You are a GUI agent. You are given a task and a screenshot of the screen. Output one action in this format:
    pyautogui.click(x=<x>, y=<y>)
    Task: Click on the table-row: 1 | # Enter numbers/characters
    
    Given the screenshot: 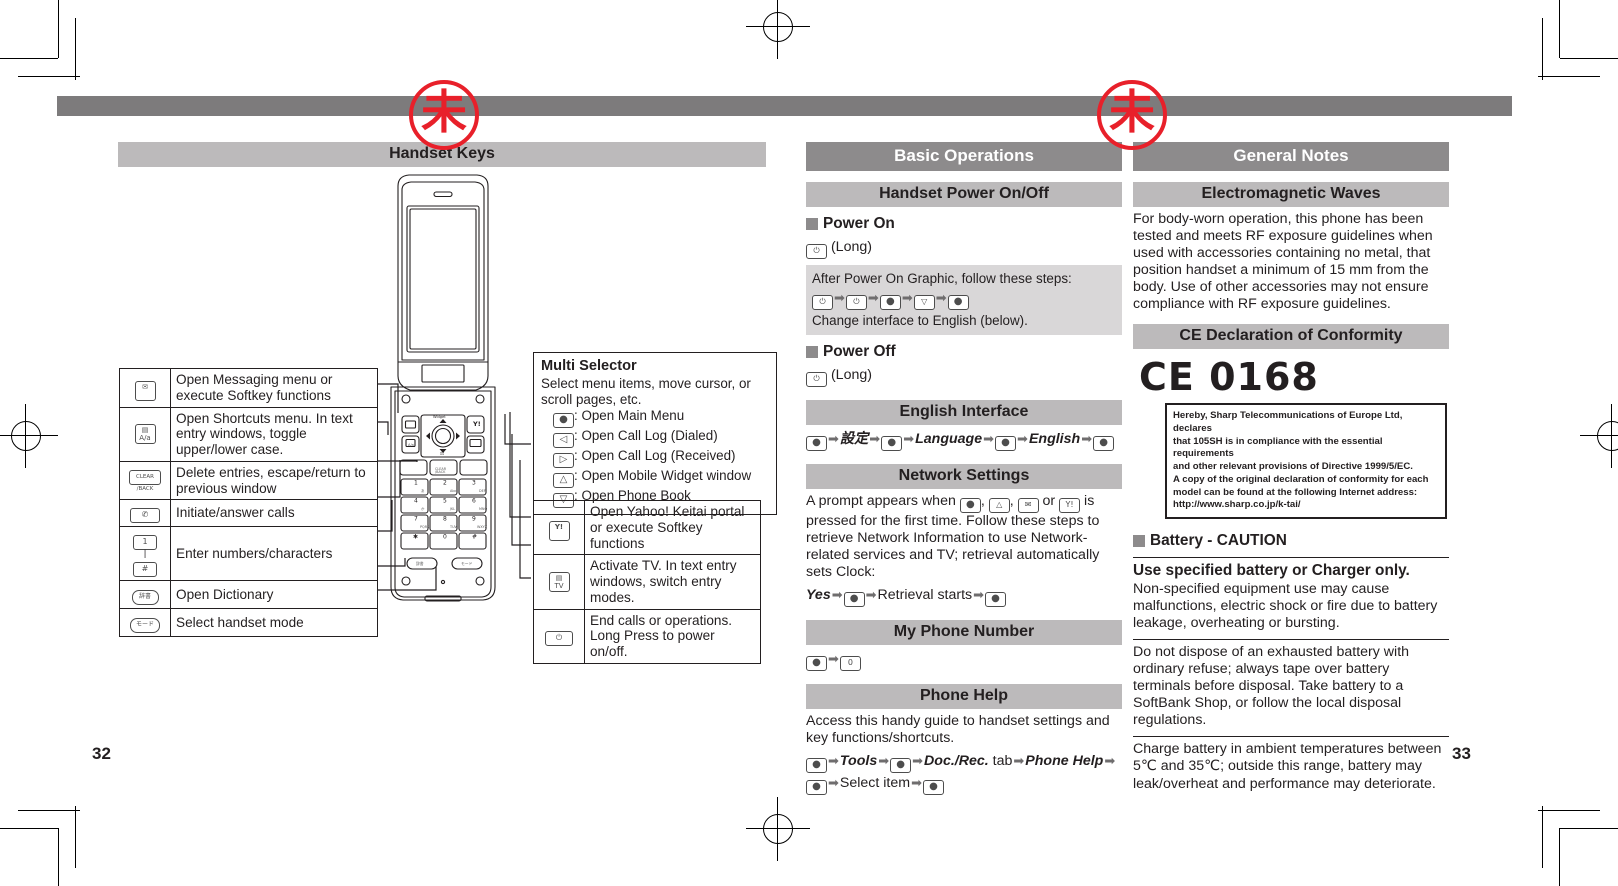 What is the action you would take?
    pyautogui.click(x=248, y=554)
    